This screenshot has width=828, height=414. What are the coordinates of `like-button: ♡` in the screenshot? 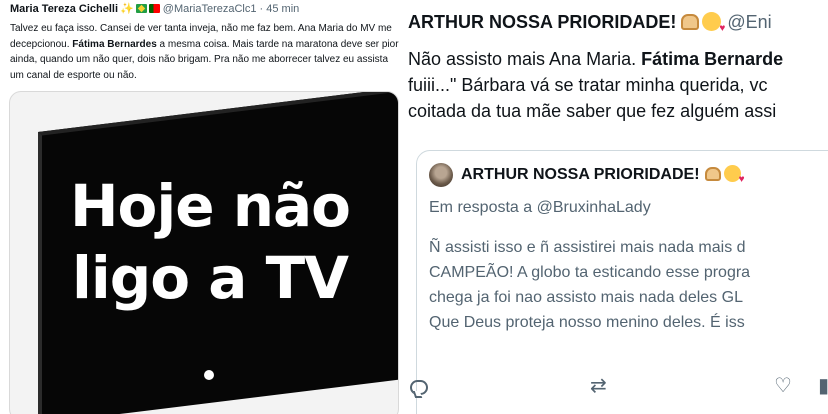 It's located at (783, 386).